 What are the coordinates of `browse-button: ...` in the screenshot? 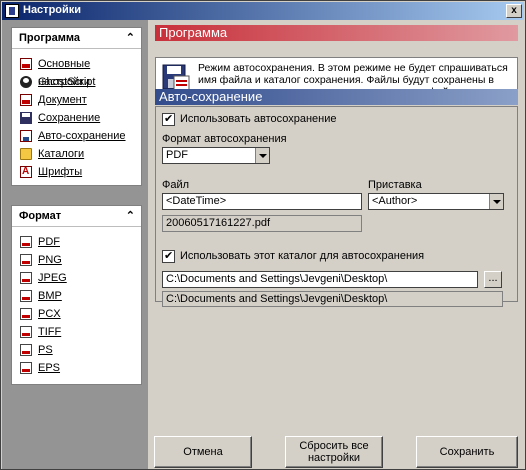 It's located at (493, 279).